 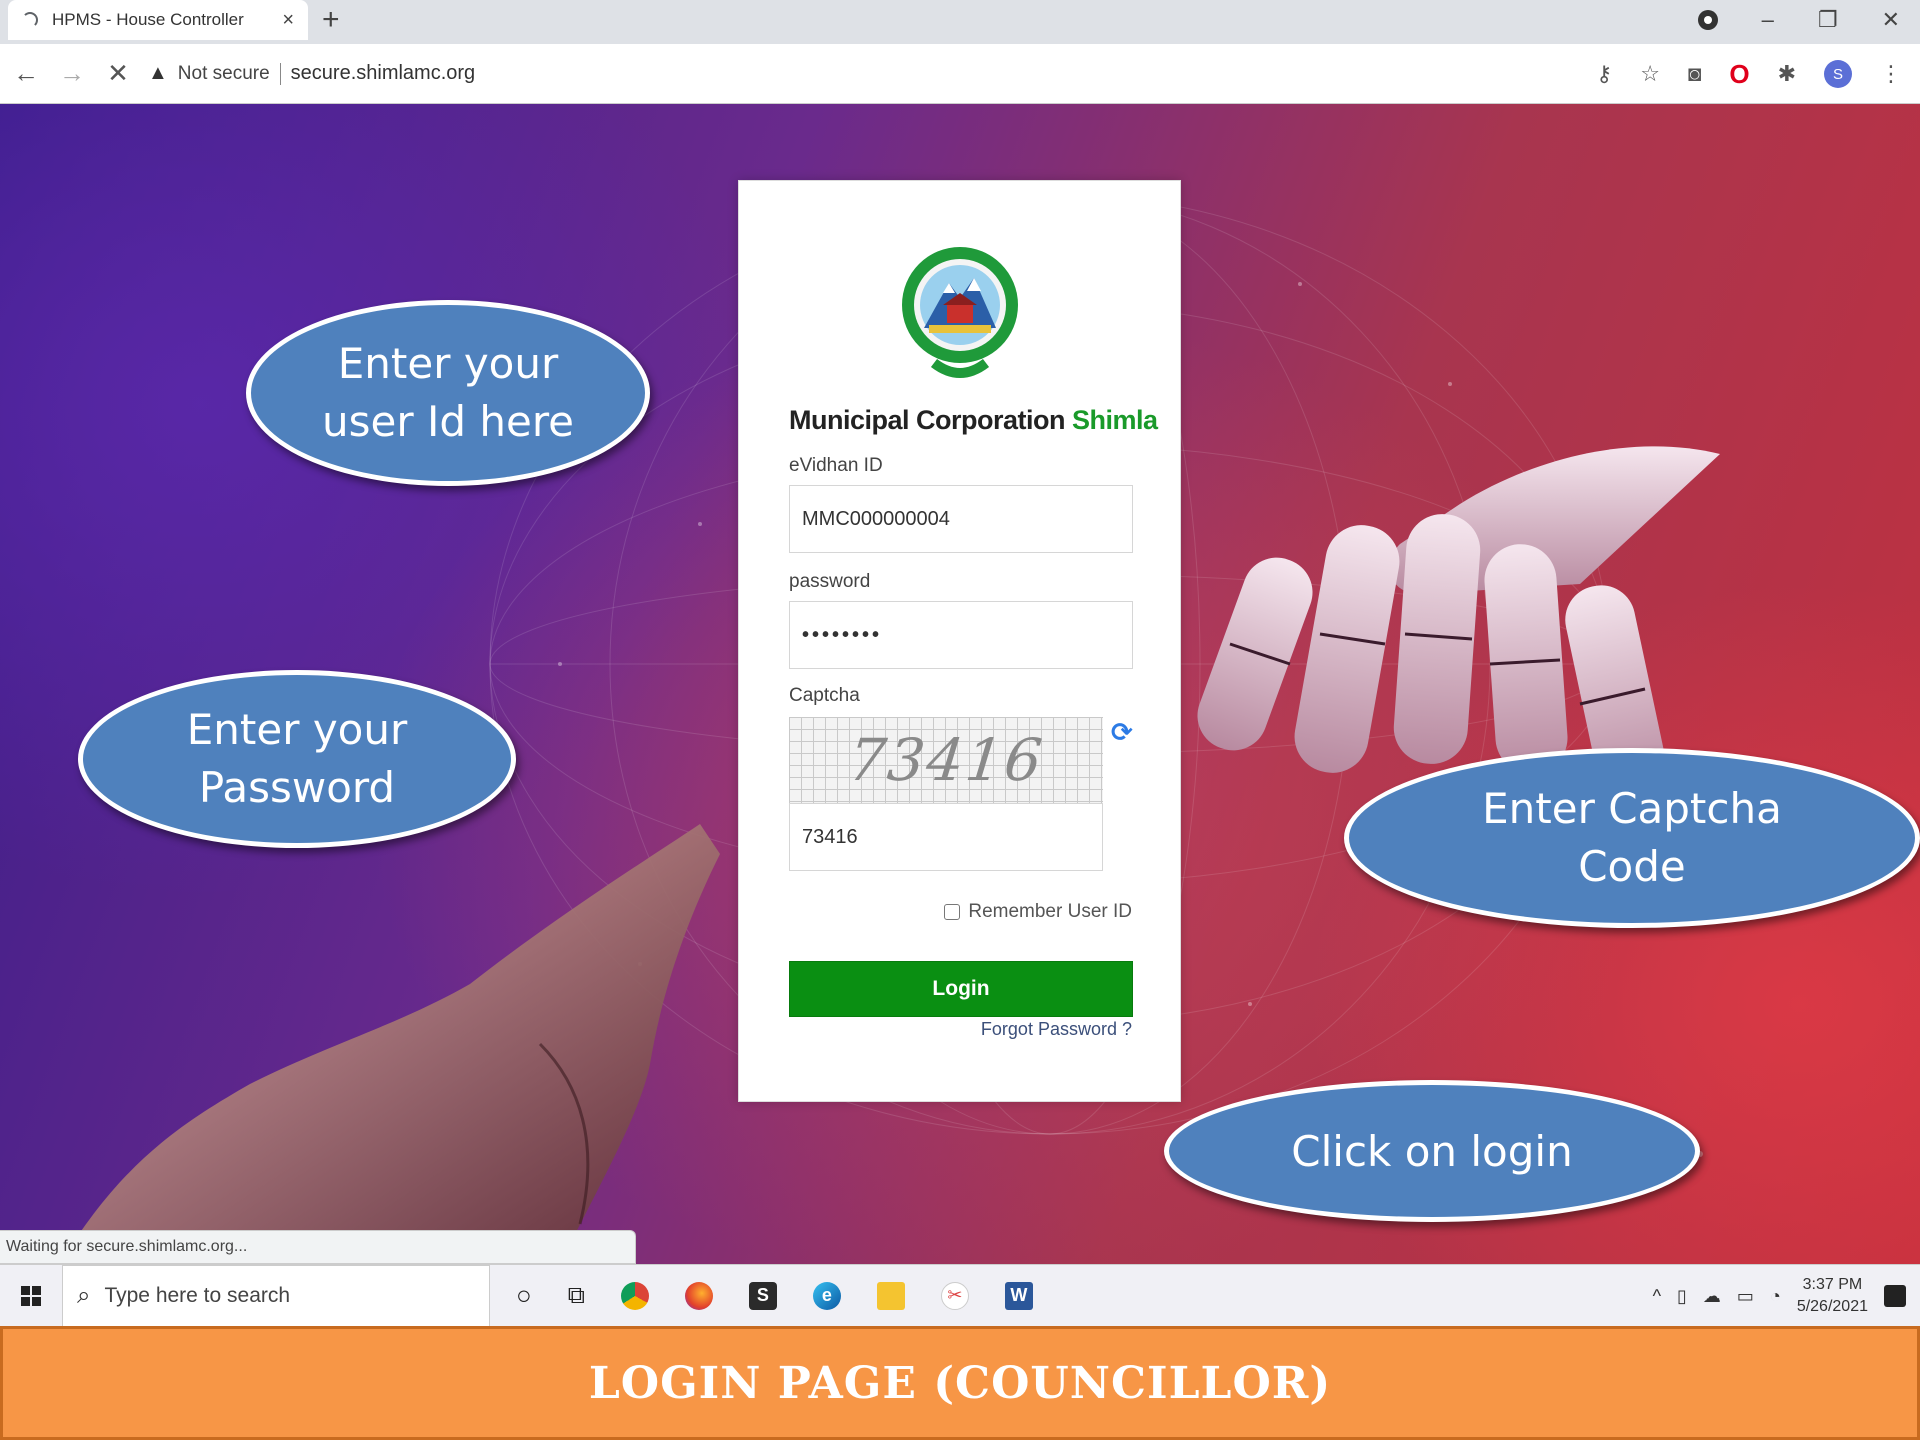 I want to click on warning-icon: ▲, so click(x=158, y=73).